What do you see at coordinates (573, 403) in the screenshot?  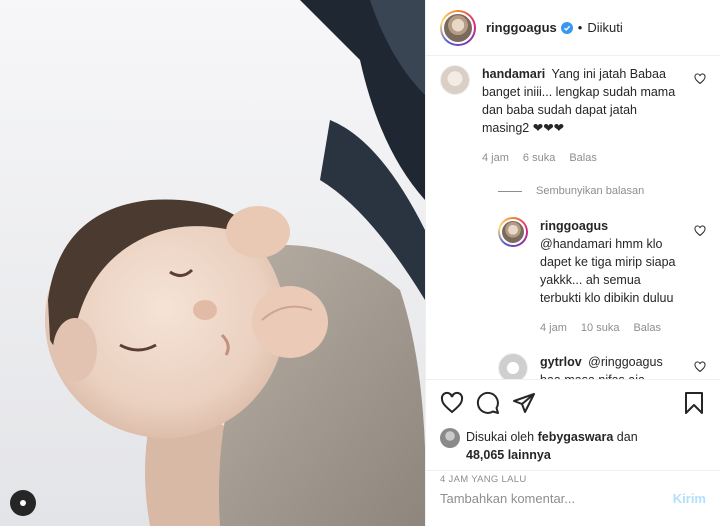 I see `action-icons-row` at bounding box center [573, 403].